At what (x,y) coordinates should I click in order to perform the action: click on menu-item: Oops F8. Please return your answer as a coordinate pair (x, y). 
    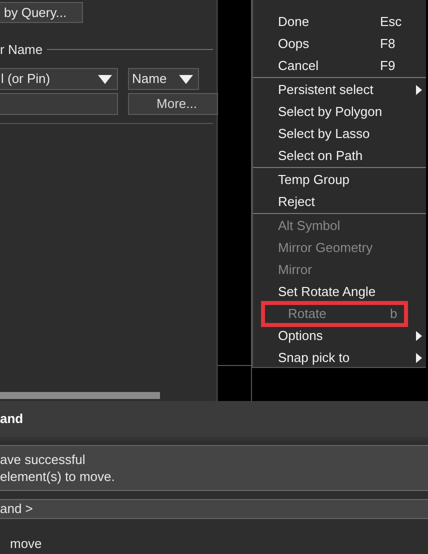
    Looking at the image, I should click on (339, 44).